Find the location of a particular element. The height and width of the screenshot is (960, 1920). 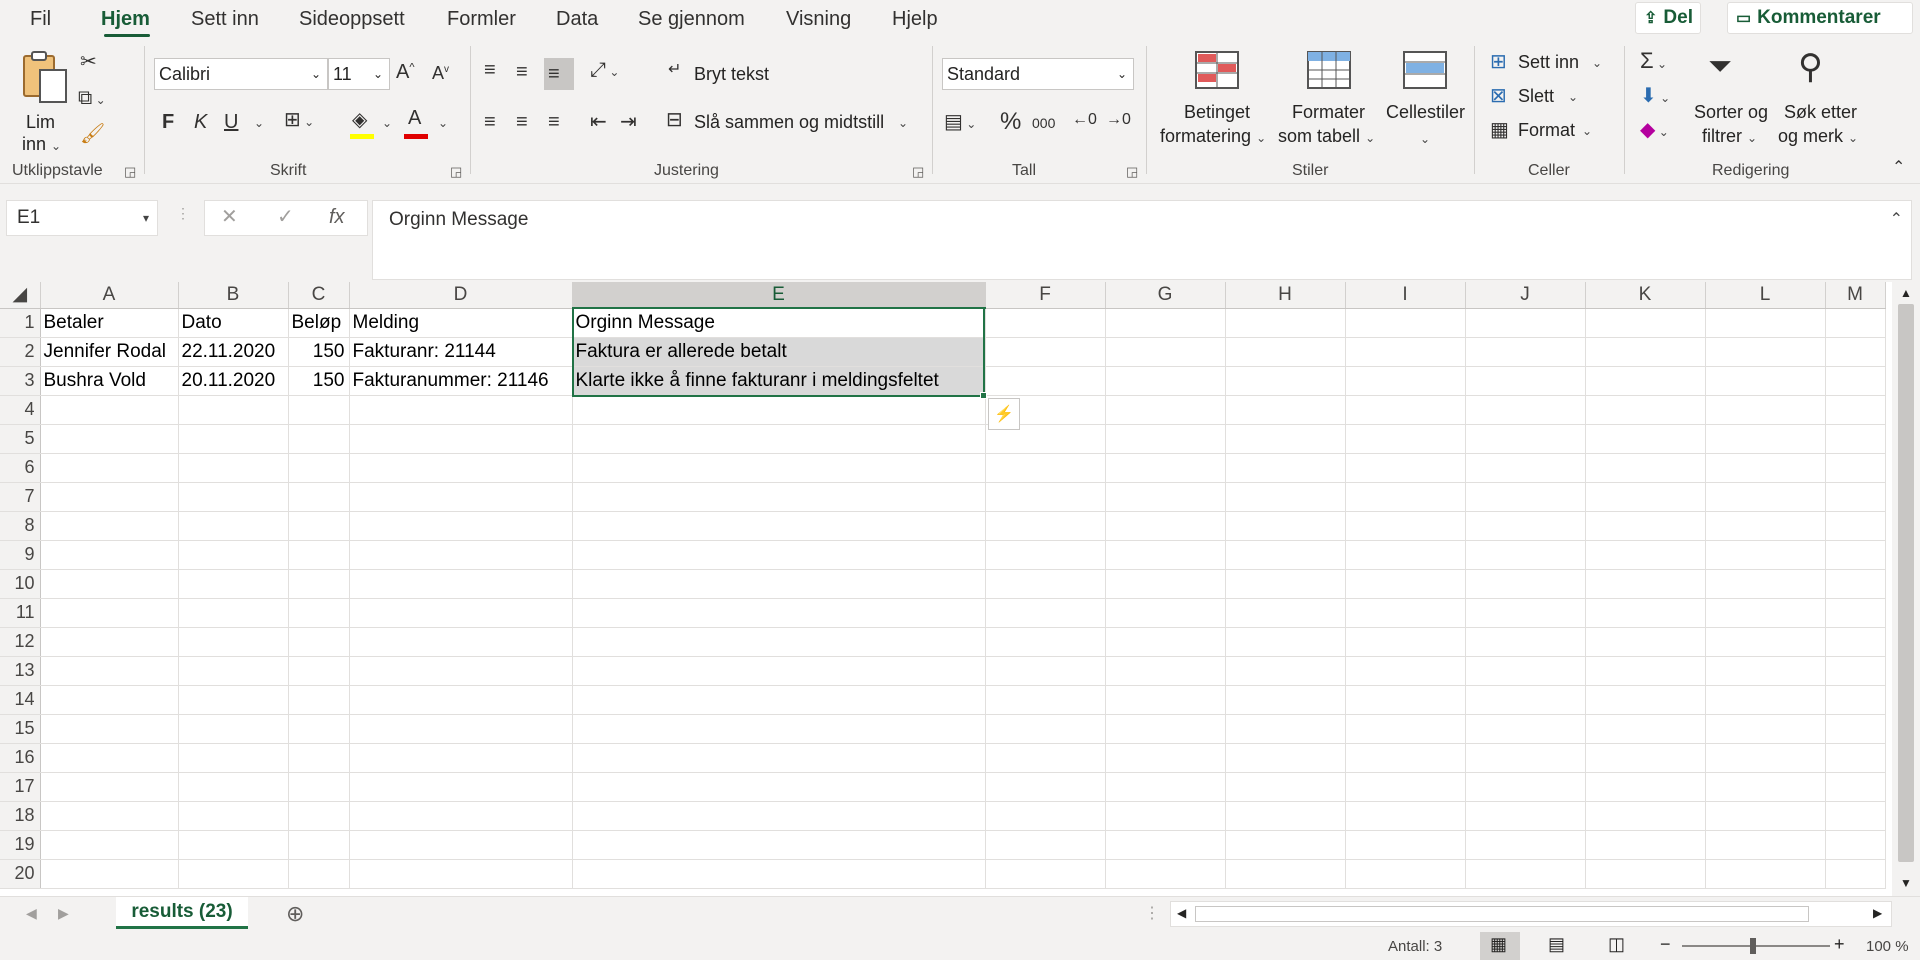

cell-a10 is located at coordinates (109, 584).